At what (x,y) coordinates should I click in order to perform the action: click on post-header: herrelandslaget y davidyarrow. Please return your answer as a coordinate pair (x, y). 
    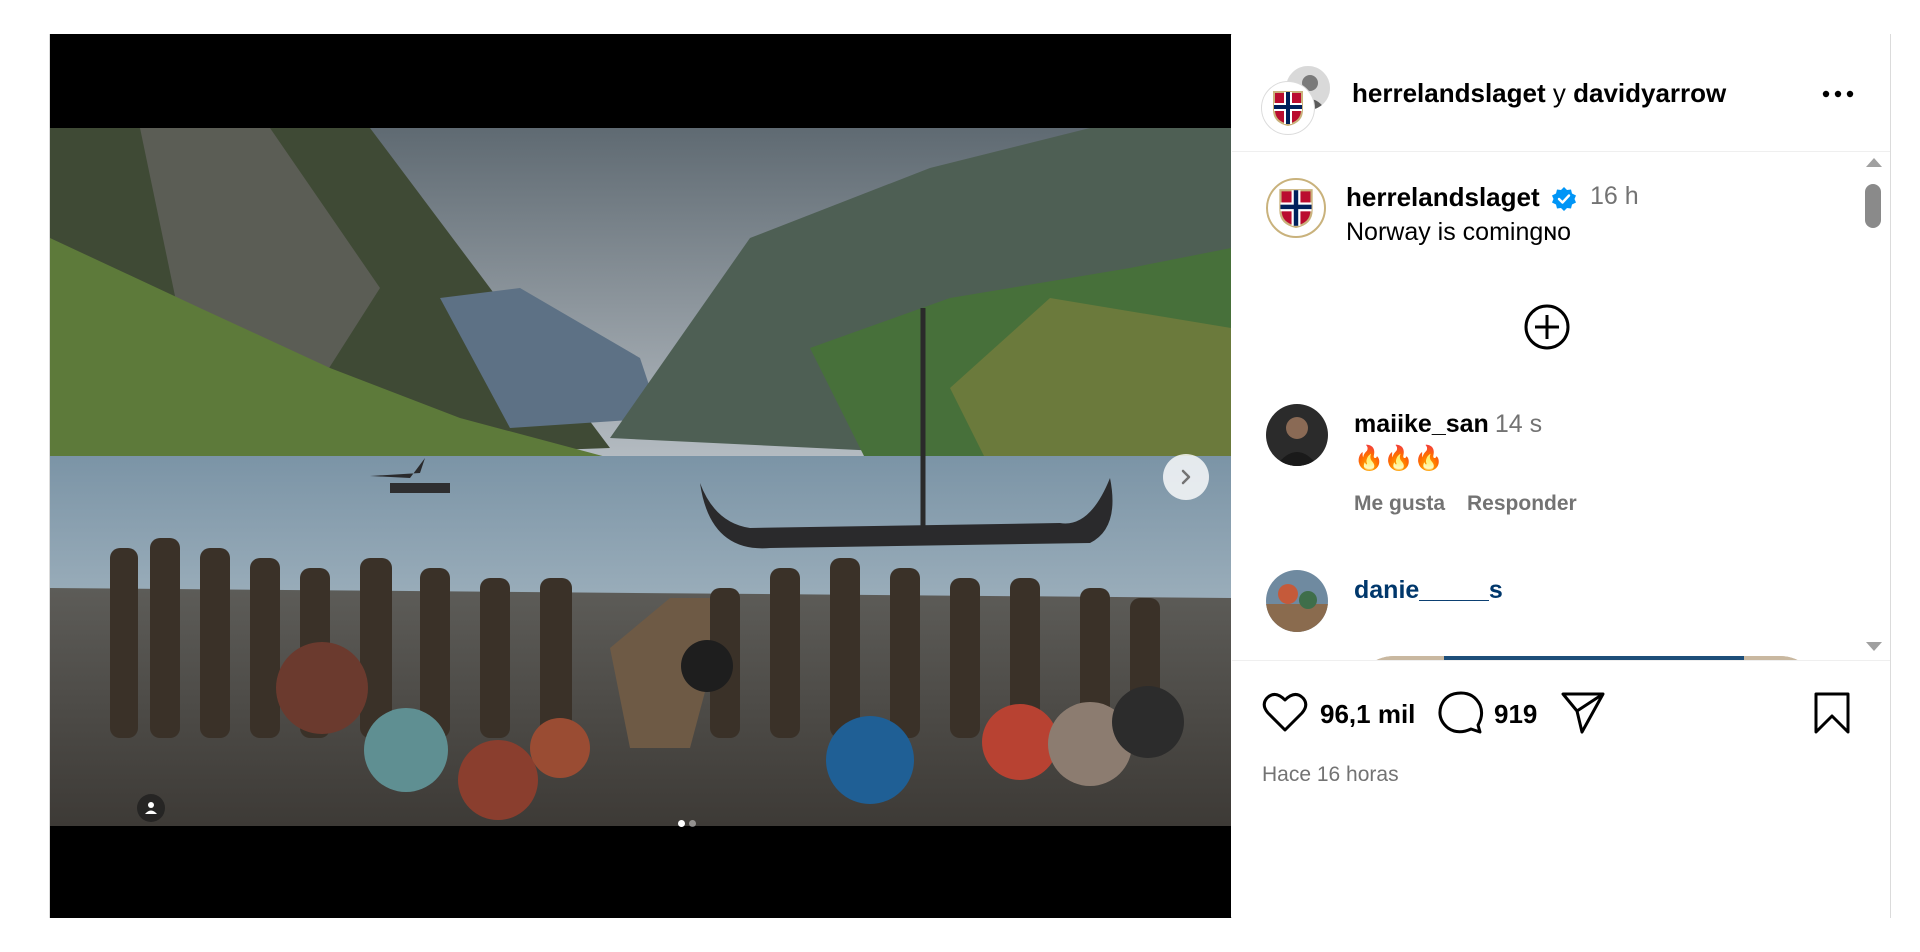
    Looking at the image, I should click on (1561, 93).